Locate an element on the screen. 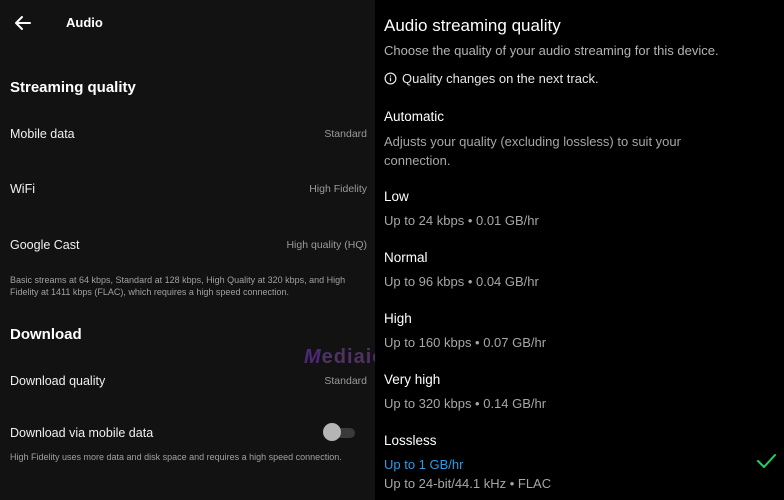 This screenshot has height=500, width=784. page-title: Audio is located at coordinates (84, 22).